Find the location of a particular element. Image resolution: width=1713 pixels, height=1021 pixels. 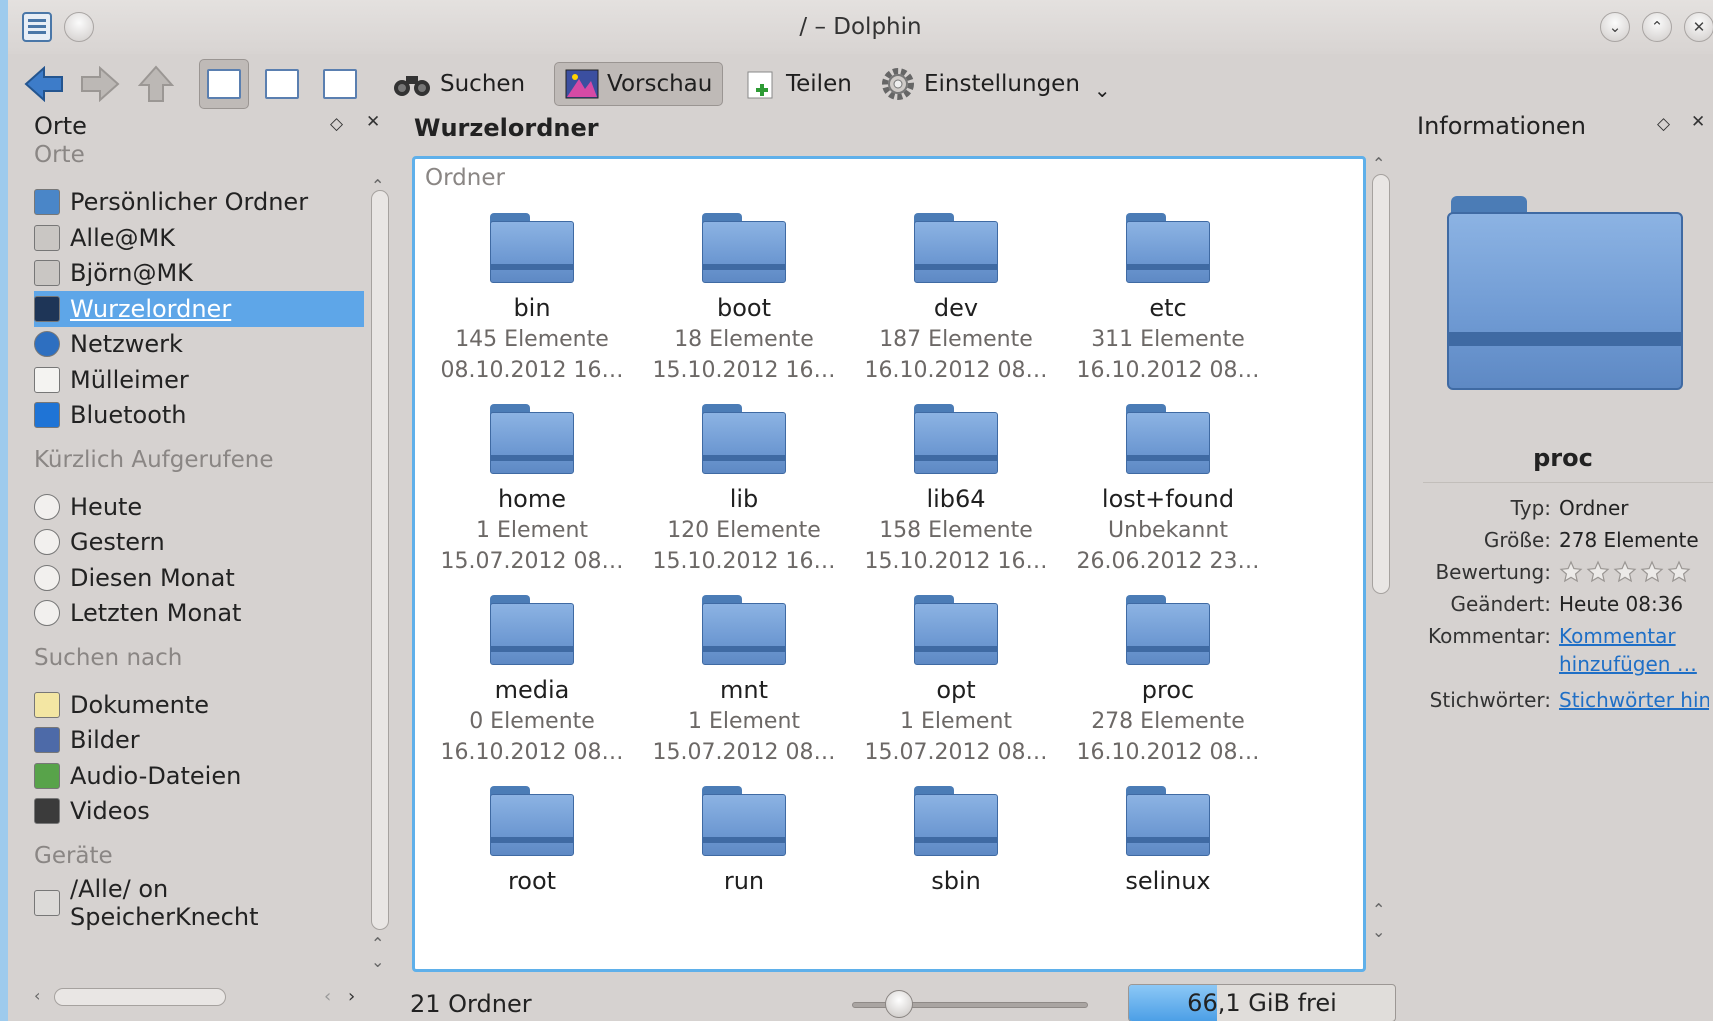

folder-item-count: 18 Elemente is located at coordinates (744, 339).